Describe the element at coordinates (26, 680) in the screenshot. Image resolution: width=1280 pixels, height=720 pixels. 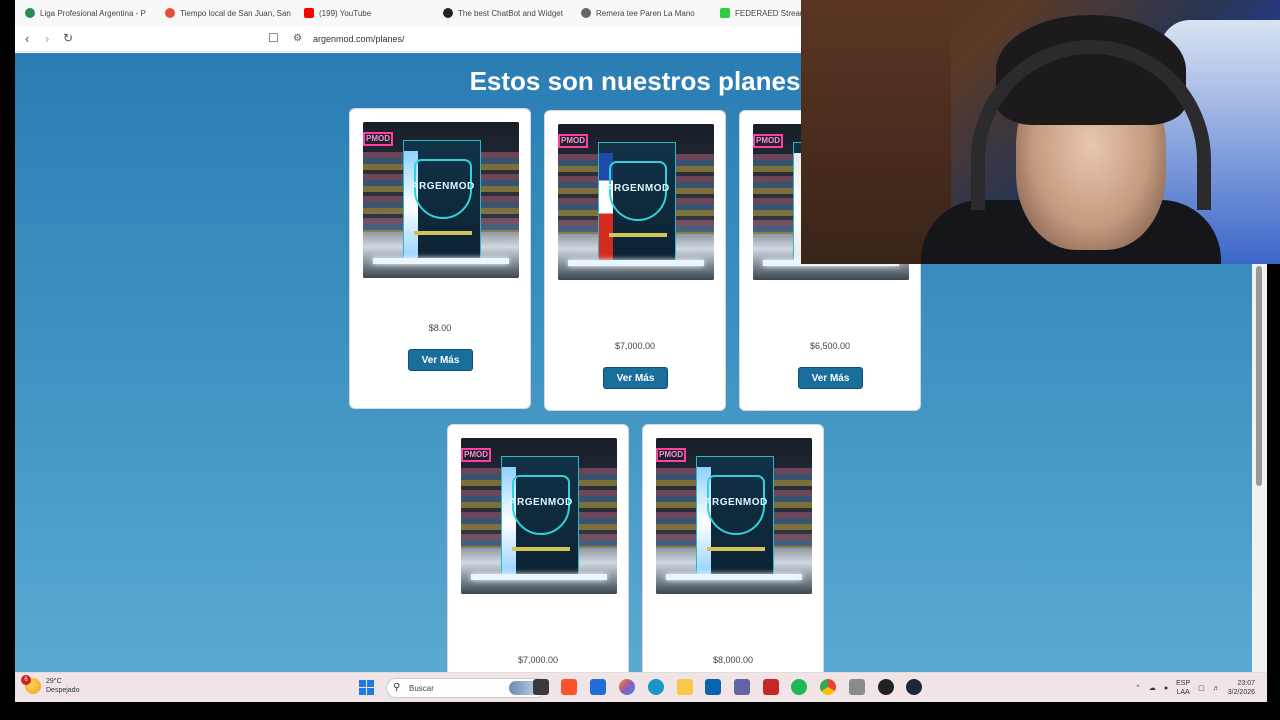
I see `notification-badge: 6` at that location.